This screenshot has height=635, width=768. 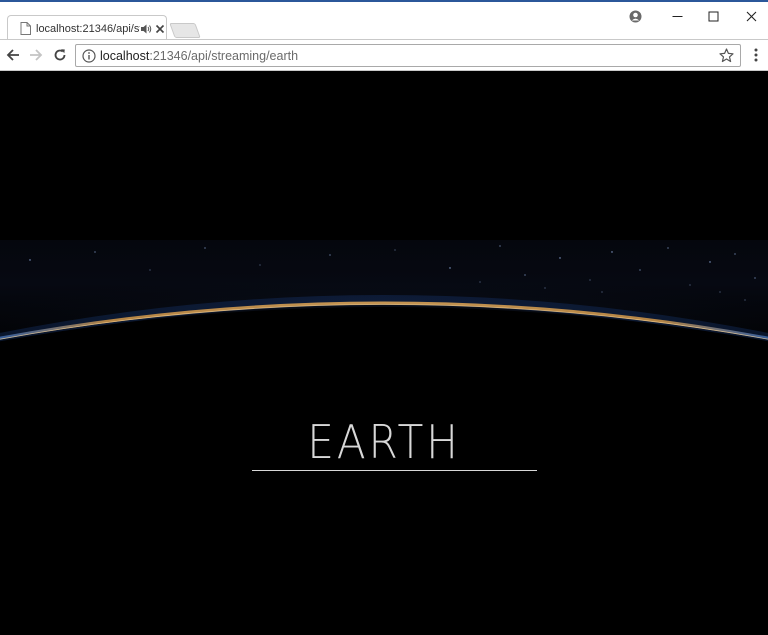 I want to click on tab-active: localhost:21346/api/streaming/earth, so click(x=87, y=28).